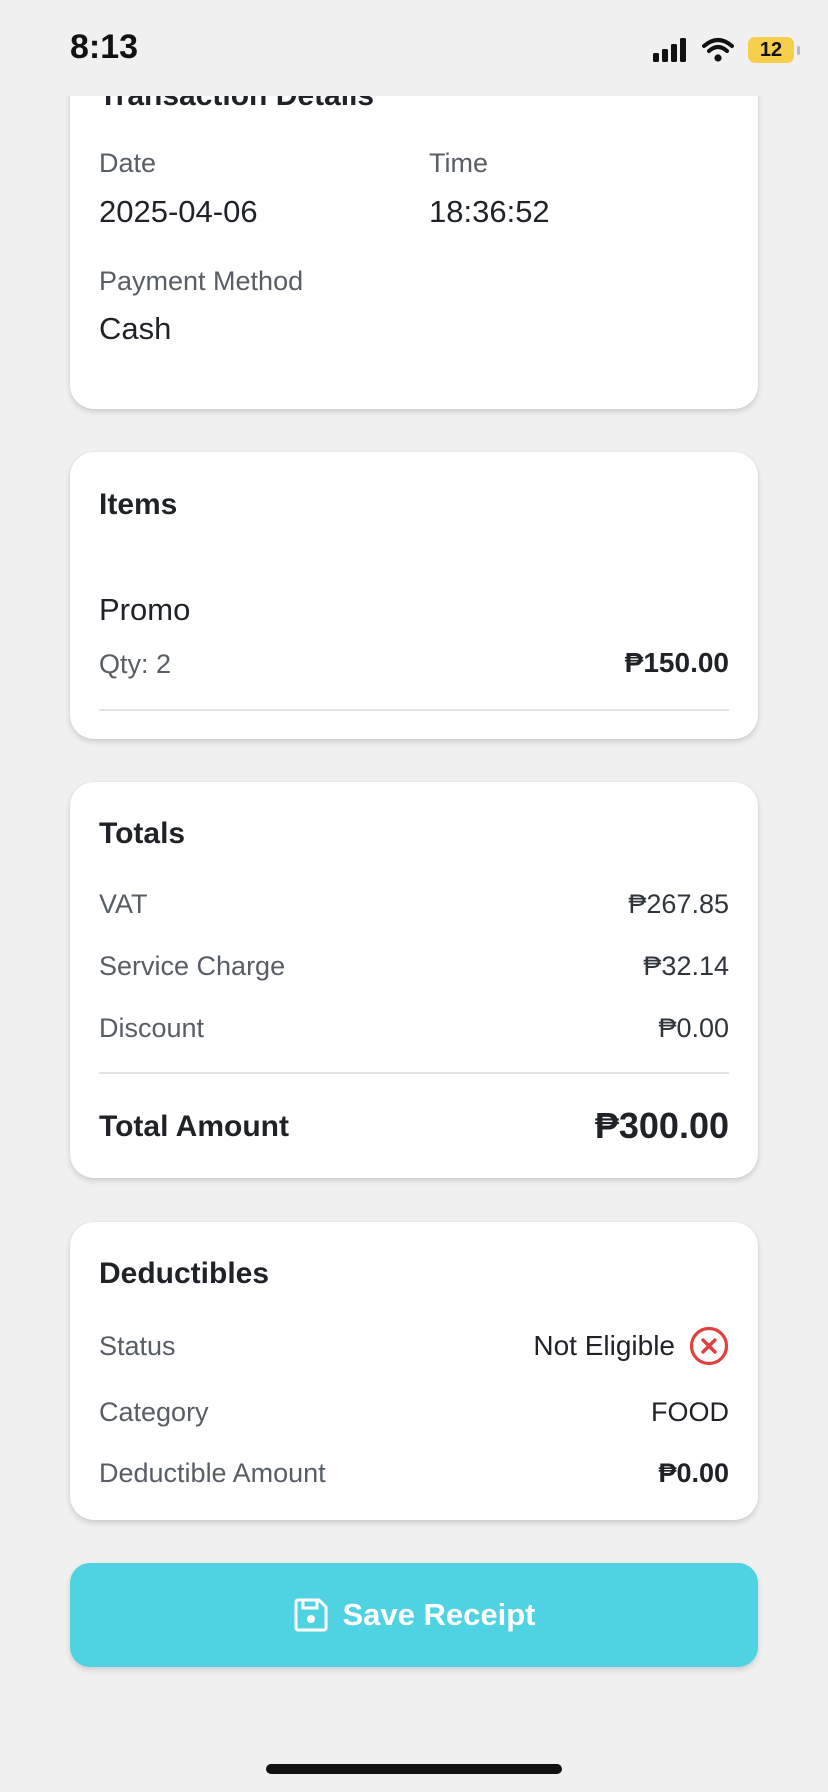 The width and height of the screenshot is (828, 1792). What do you see at coordinates (194, 1126) in the screenshot?
I see `total-amount-label: Total Amount` at bounding box center [194, 1126].